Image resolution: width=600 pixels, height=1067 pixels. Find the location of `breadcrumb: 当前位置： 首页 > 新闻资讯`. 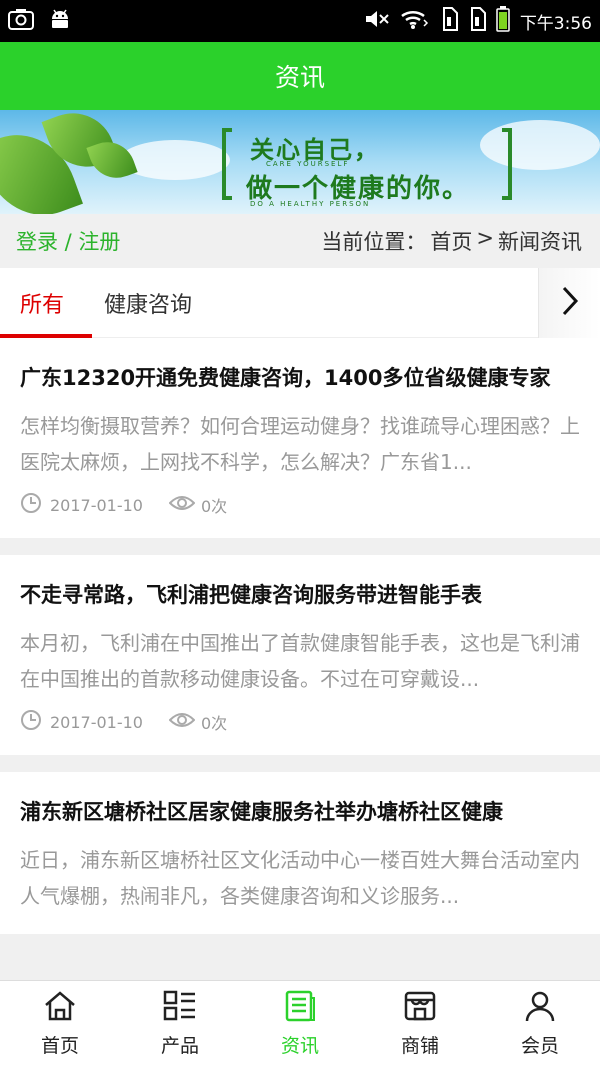

breadcrumb: 当前位置： 首页 > 新闻资讯 is located at coordinates (451, 241).